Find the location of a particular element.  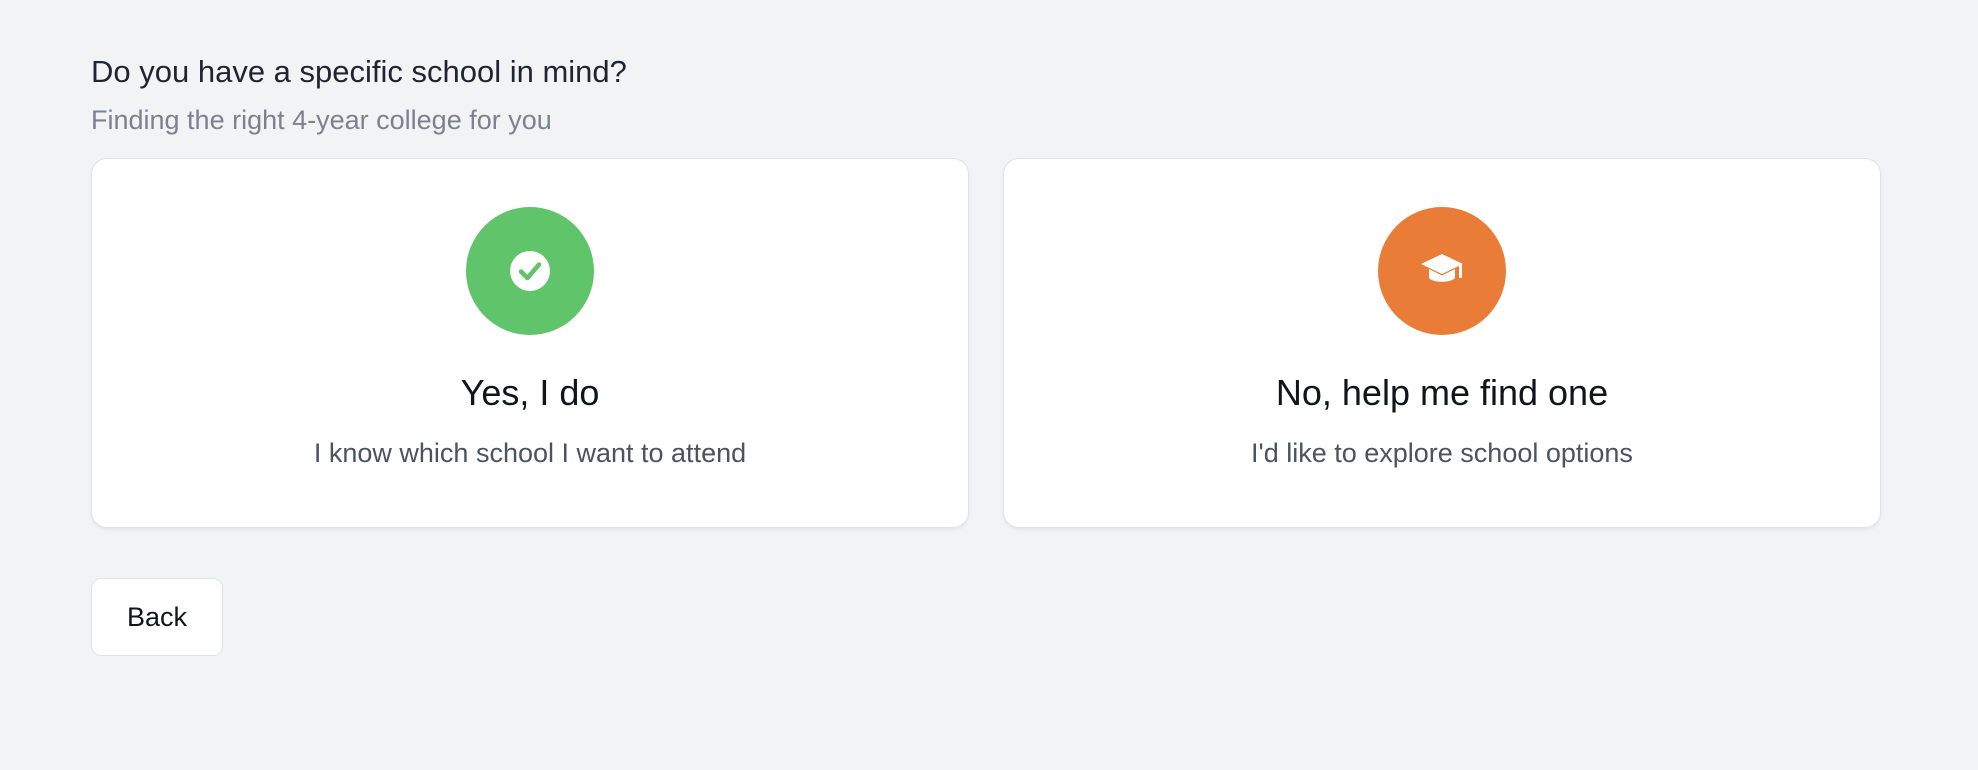

page-title: Do you have a specific school in mind? is located at coordinates (359, 71).